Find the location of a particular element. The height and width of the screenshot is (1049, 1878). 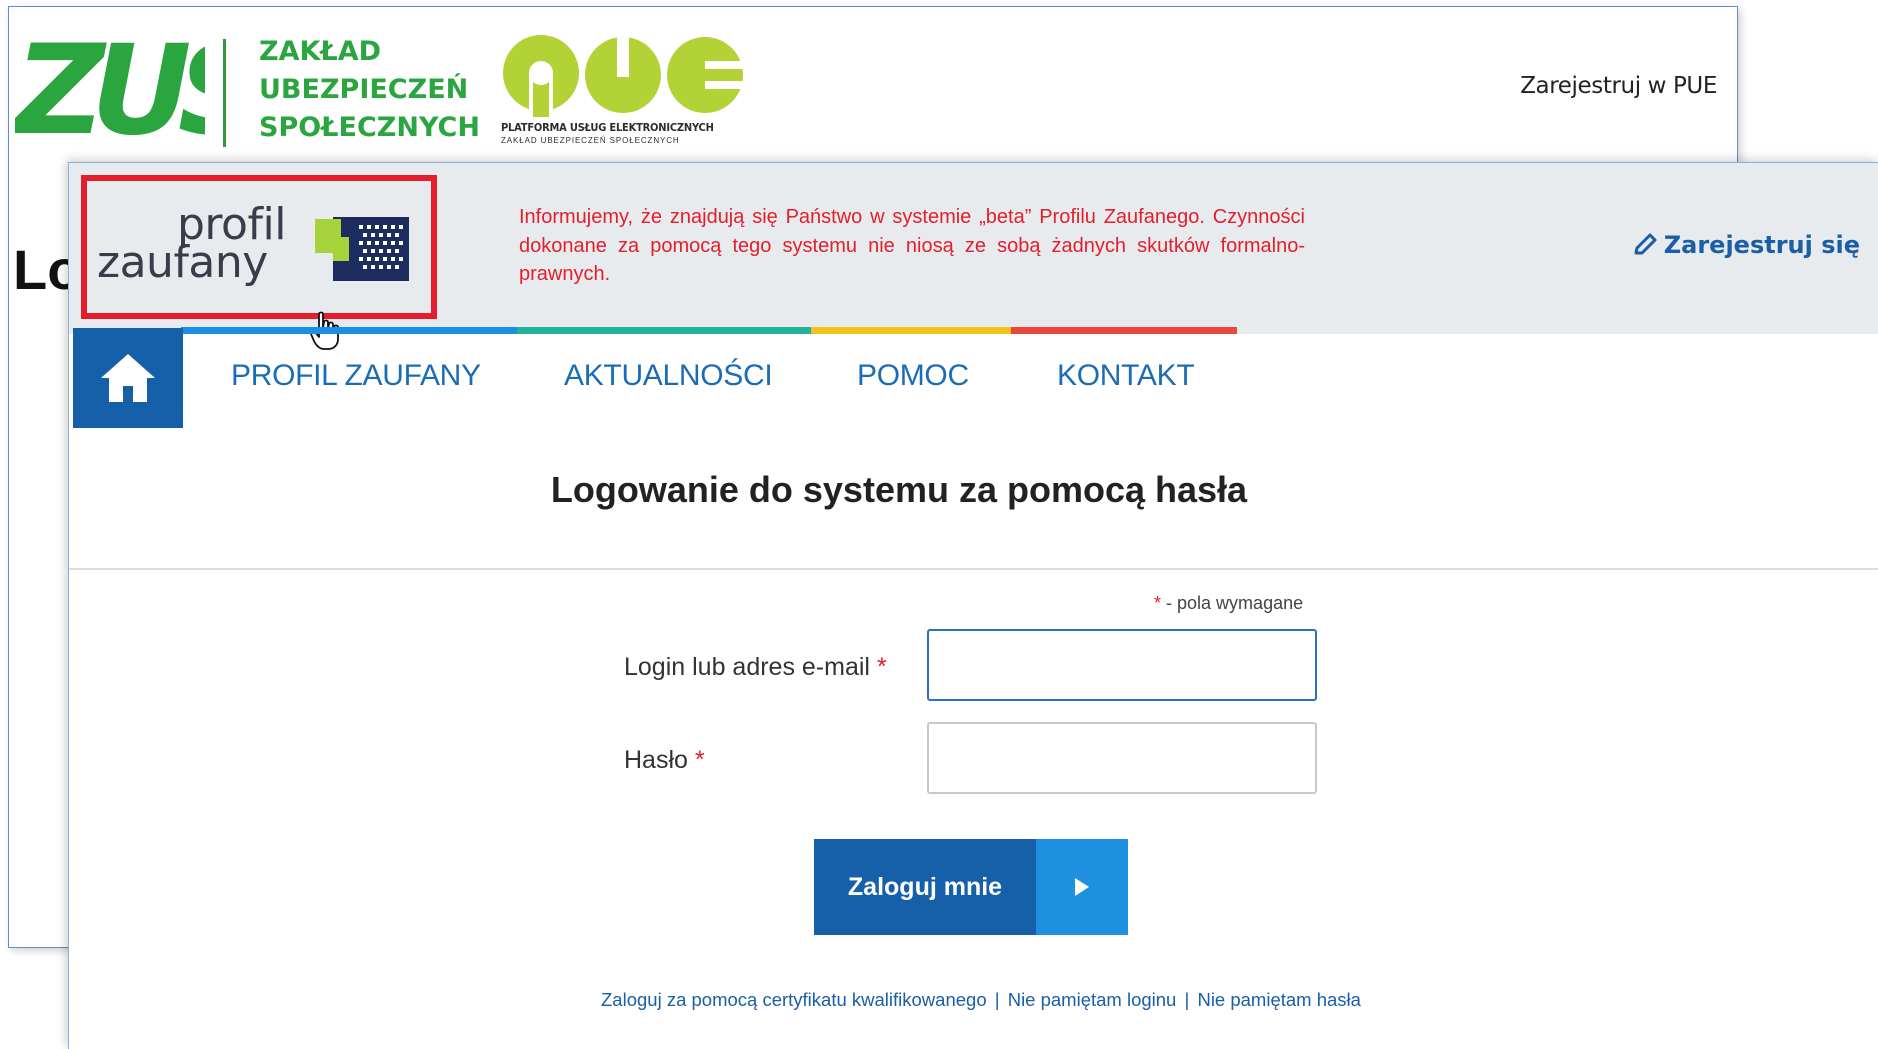

nav-pomoc: POMOC is located at coordinates (913, 376).